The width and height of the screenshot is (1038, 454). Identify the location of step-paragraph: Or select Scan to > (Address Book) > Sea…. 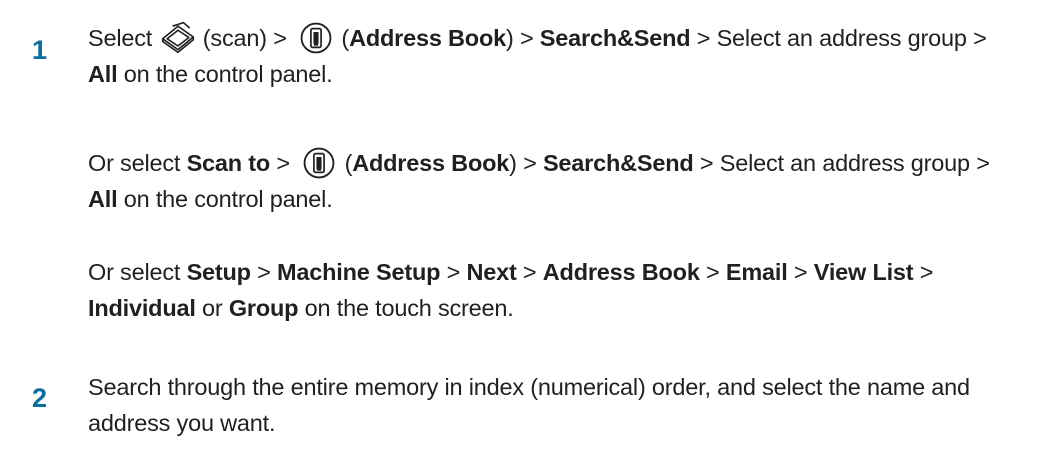
(553, 181).